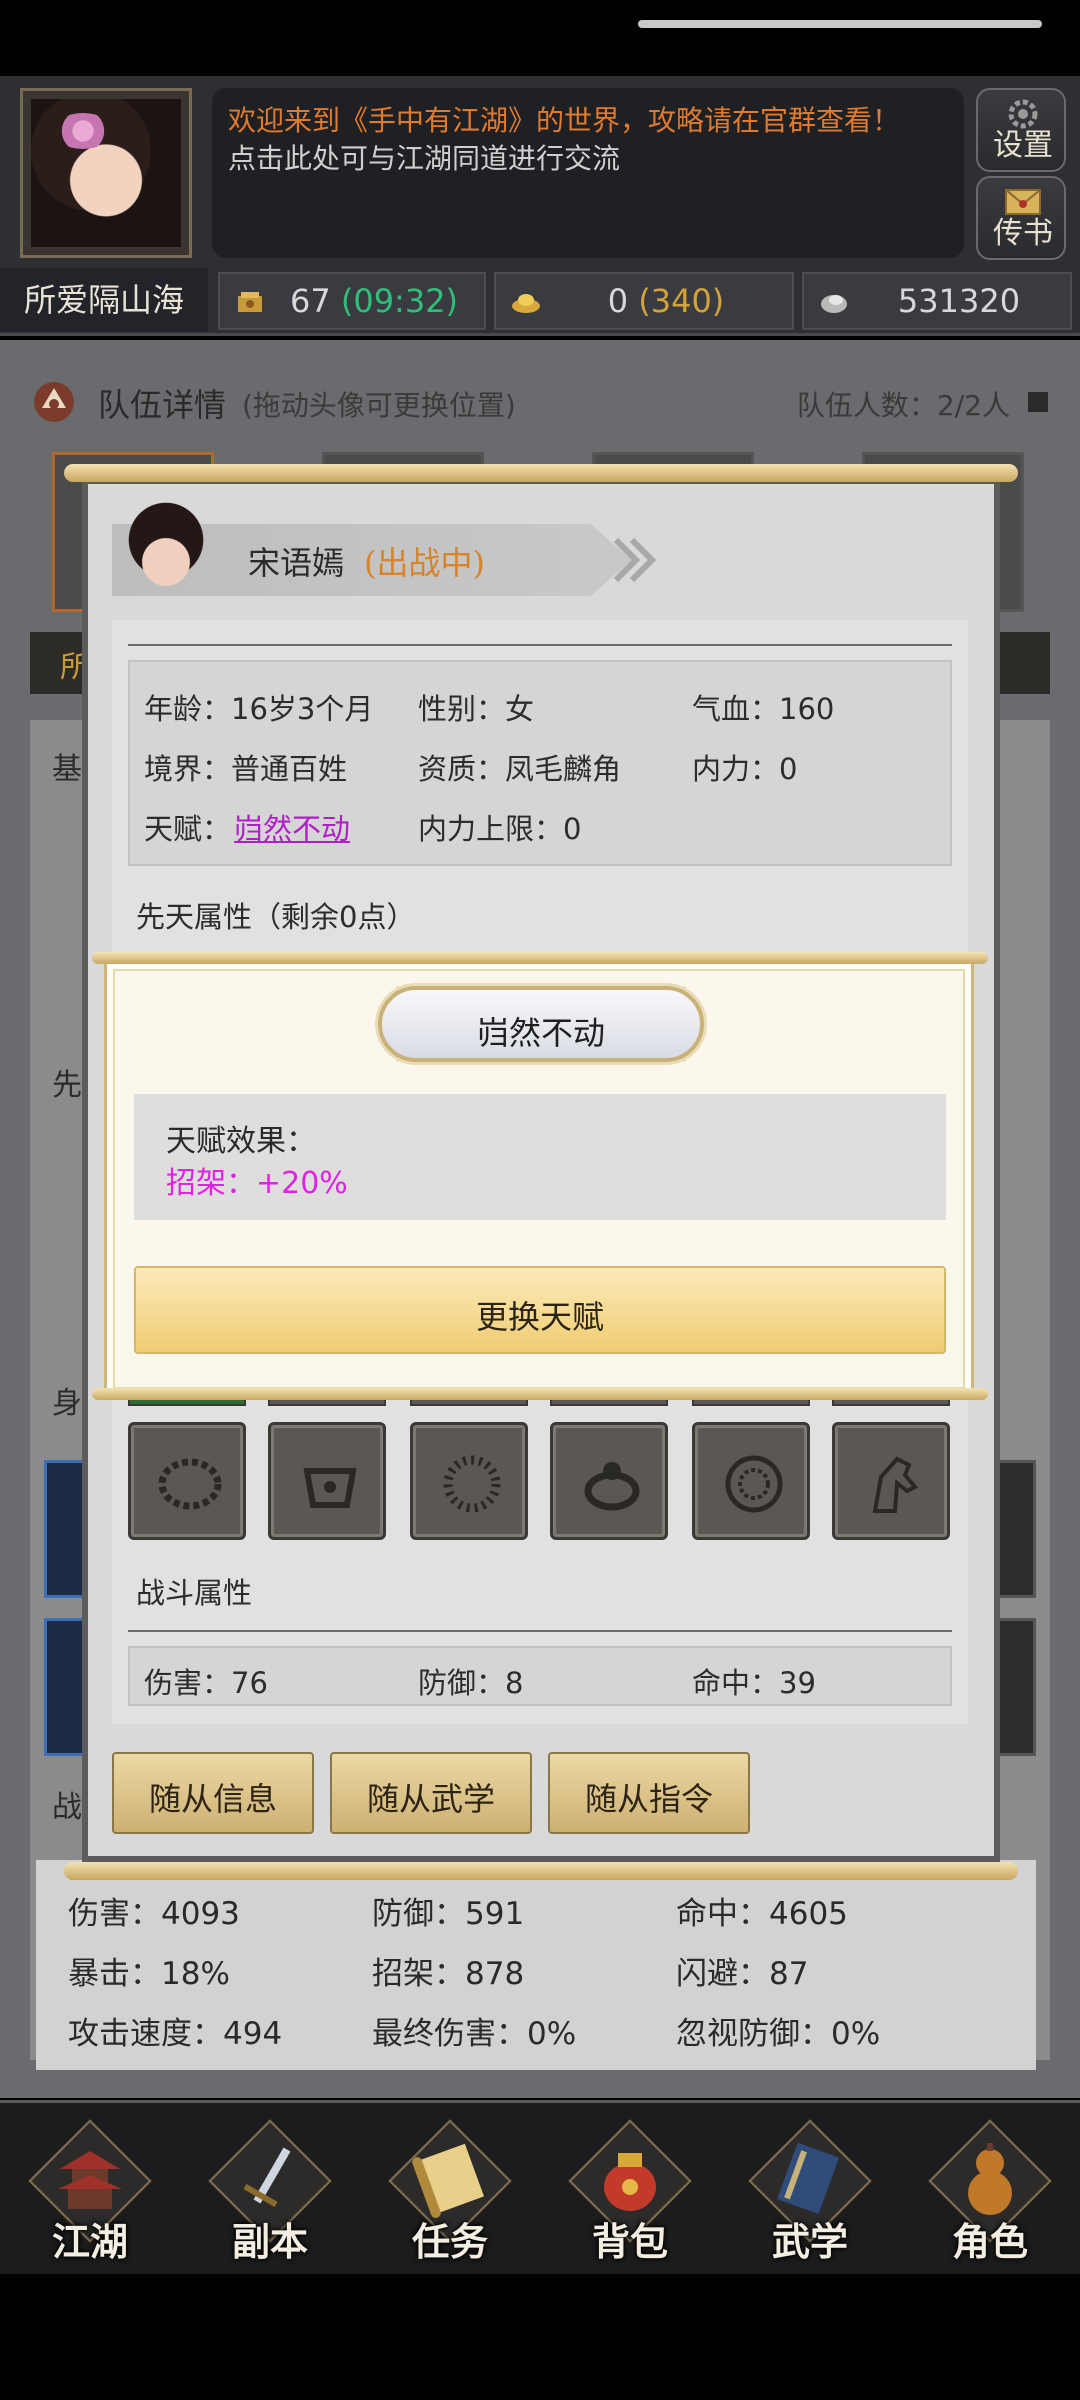  What do you see at coordinates (644, 301) in the screenshot?
I see `gold-resource: 0 (340)` at bounding box center [644, 301].